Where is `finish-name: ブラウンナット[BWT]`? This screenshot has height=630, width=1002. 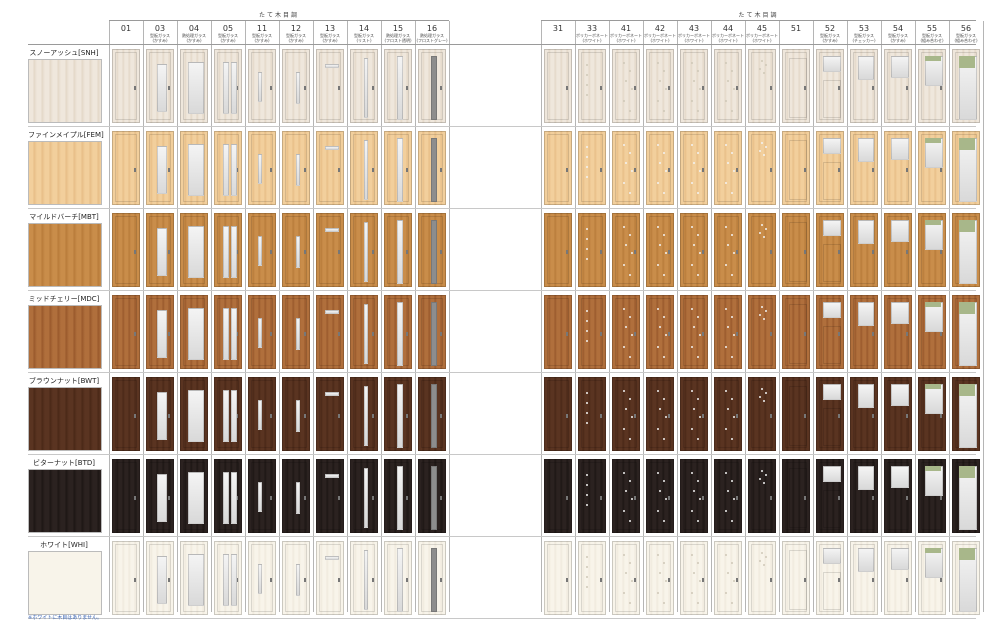 finish-name: ブラウンナット[BWT] is located at coordinates (64, 381).